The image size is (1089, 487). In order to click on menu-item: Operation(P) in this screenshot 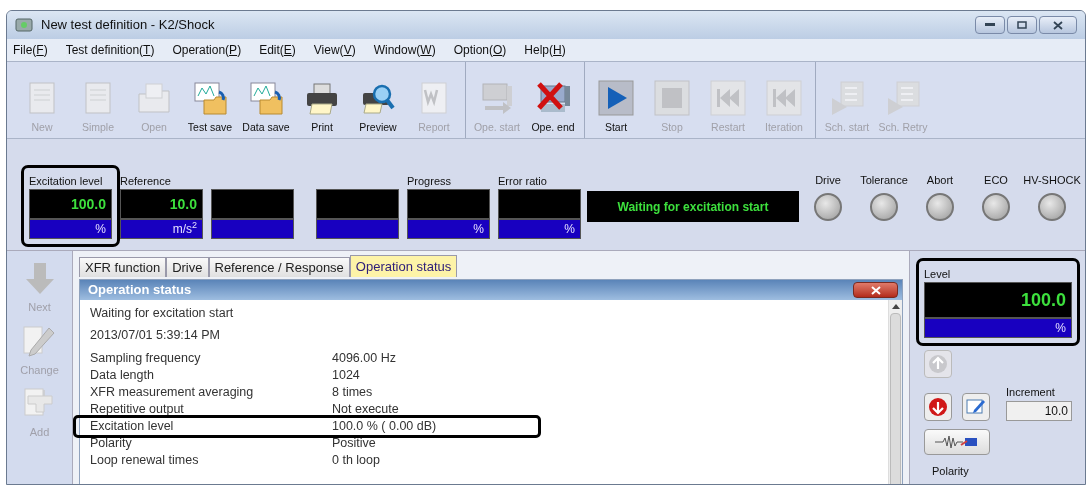, I will do `click(207, 50)`.